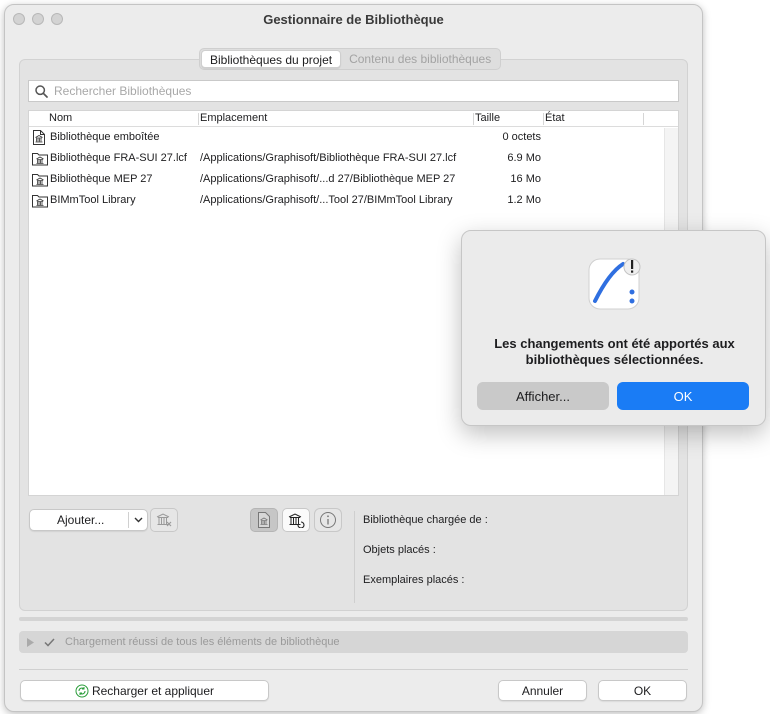 The image size is (770, 714). What do you see at coordinates (344, 91) in the screenshot?
I see `search-input` at bounding box center [344, 91].